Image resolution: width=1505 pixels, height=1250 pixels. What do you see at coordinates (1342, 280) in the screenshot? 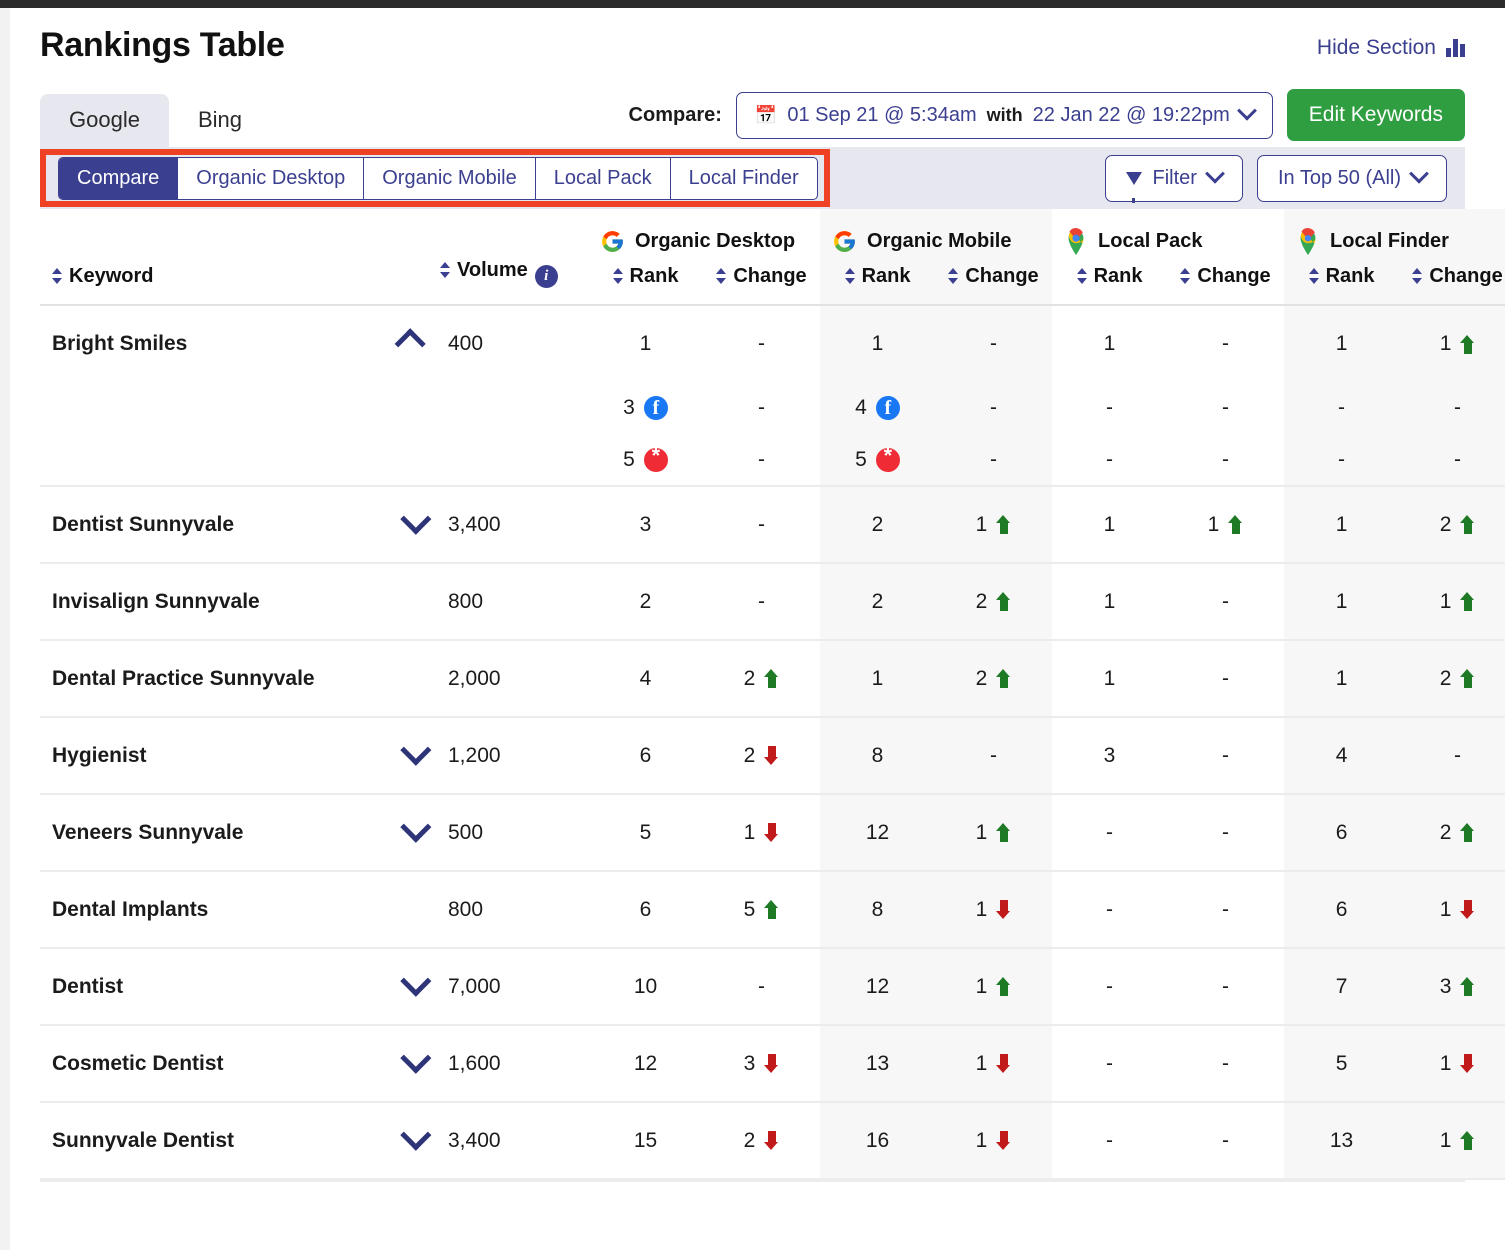
I see `col-lf-rank: Rank` at bounding box center [1342, 280].